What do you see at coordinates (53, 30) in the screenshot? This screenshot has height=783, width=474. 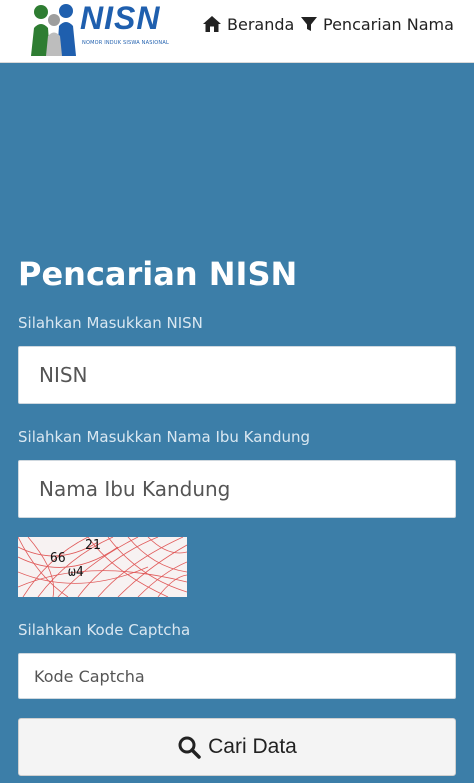 I see `students-logo-icon` at bounding box center [53, 30].